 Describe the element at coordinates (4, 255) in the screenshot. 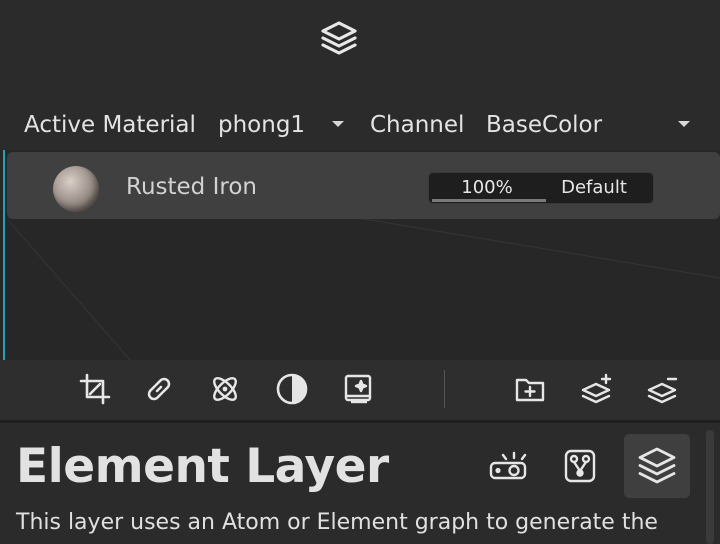

I see `layer-accent-bar` at that location.